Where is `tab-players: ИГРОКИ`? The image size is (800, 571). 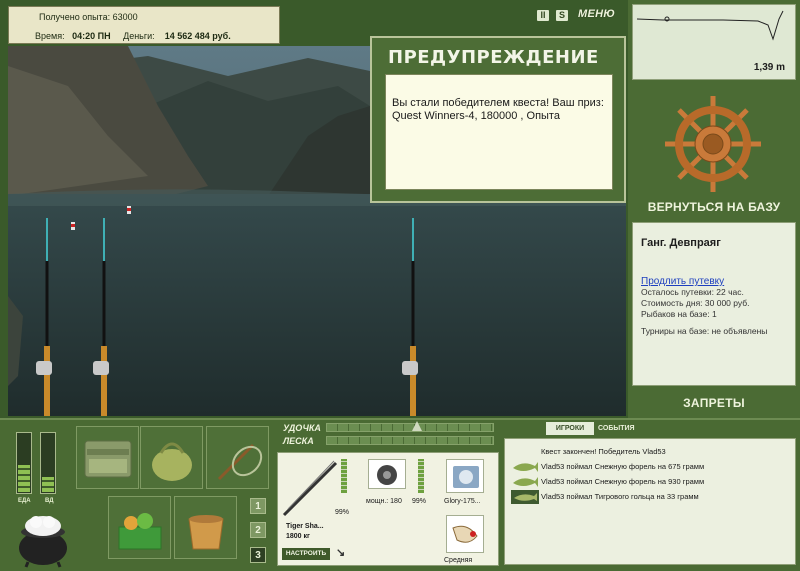
tab-players: ИГРОКИ is located at coordinates (570, 428).